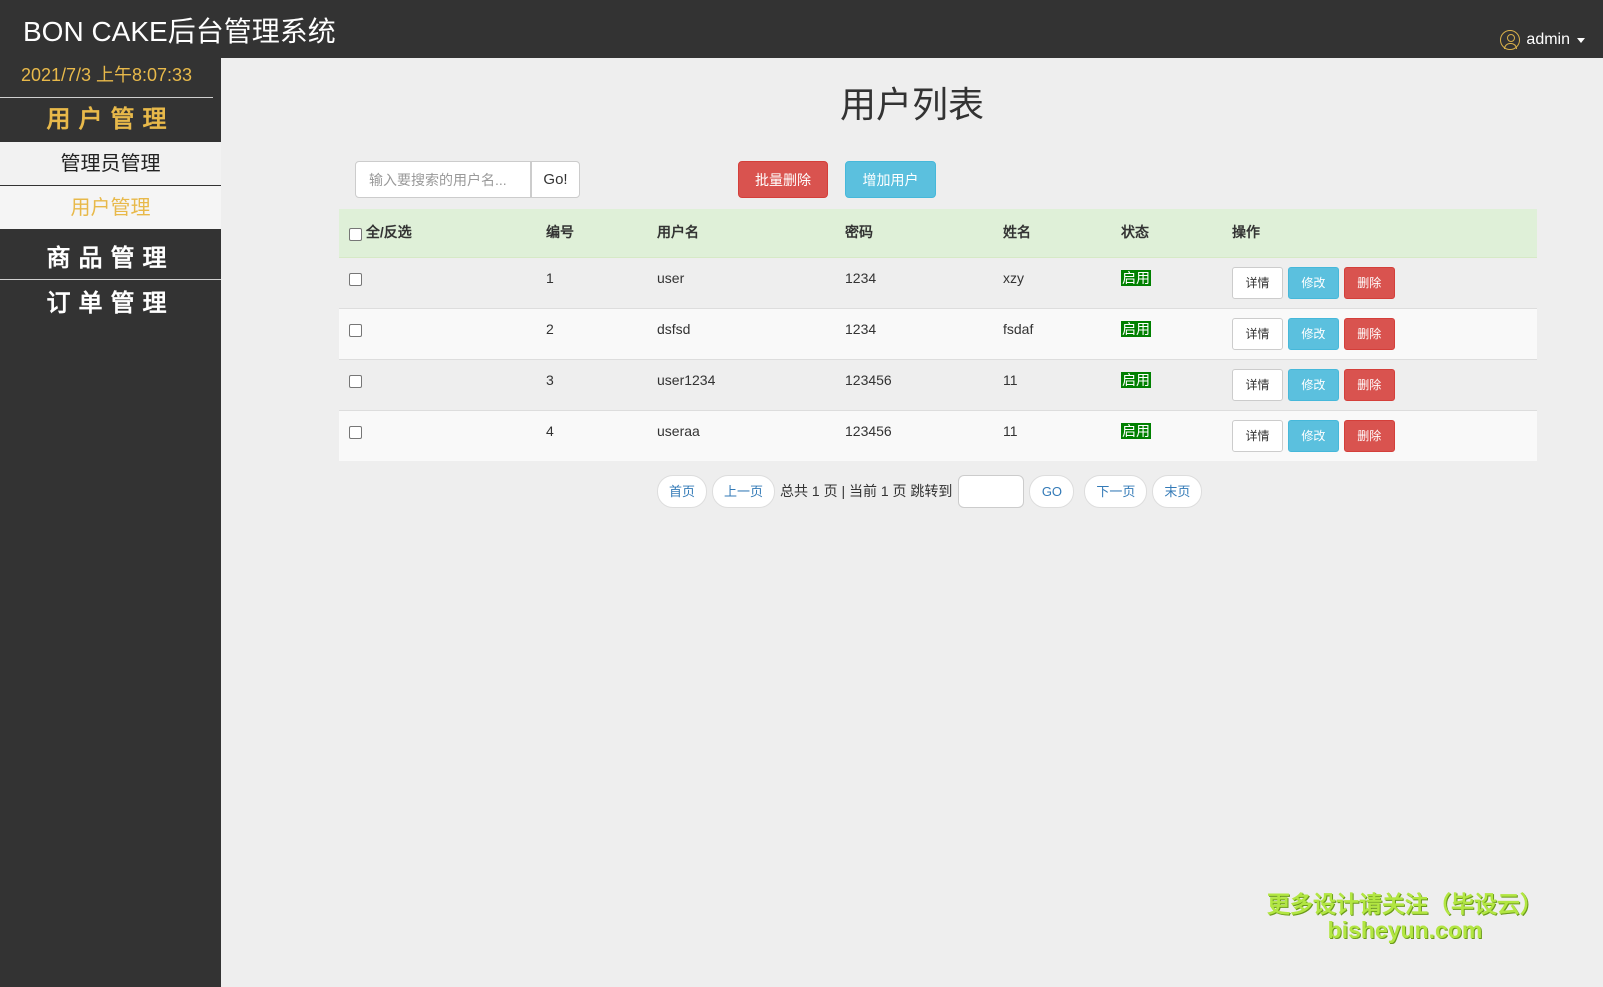 This screenshot has height=987, width=1603. Describe the element at coordinates (601, 282) in the screenshot. I see `cell-id: 1` at that location.